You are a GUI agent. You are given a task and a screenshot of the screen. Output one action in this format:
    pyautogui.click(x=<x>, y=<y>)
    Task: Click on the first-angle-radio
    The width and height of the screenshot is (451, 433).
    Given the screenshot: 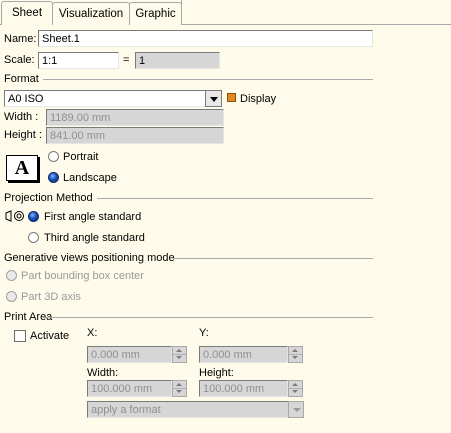 What is the action you would take?
    pyautogui.click(x=33, y=216)
    